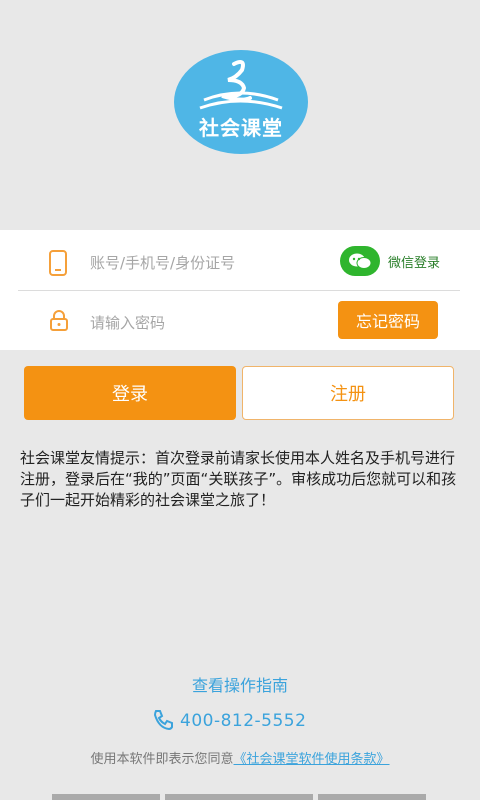 The image size is (480, 800). I want to click on bottom-indicator, so click(240, 797).